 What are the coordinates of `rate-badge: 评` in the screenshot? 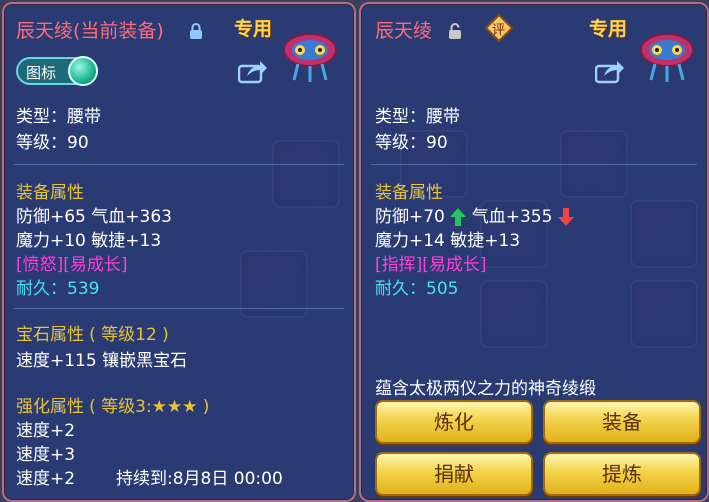 It's located at (499, 28).